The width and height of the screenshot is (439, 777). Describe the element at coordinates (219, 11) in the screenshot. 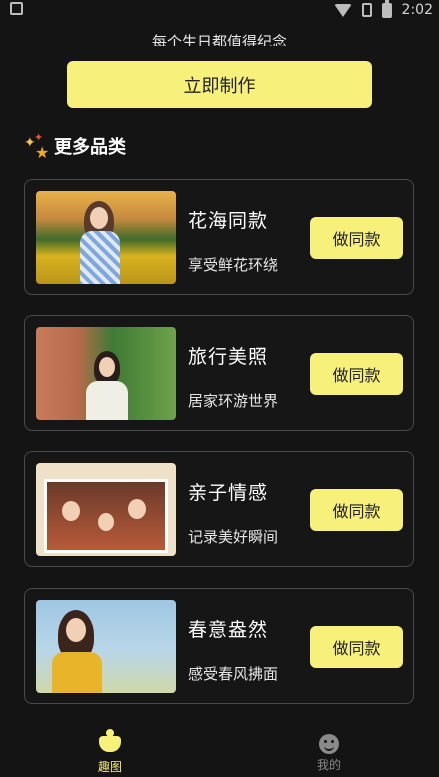

I see `status-bar: 2:02` at that location.